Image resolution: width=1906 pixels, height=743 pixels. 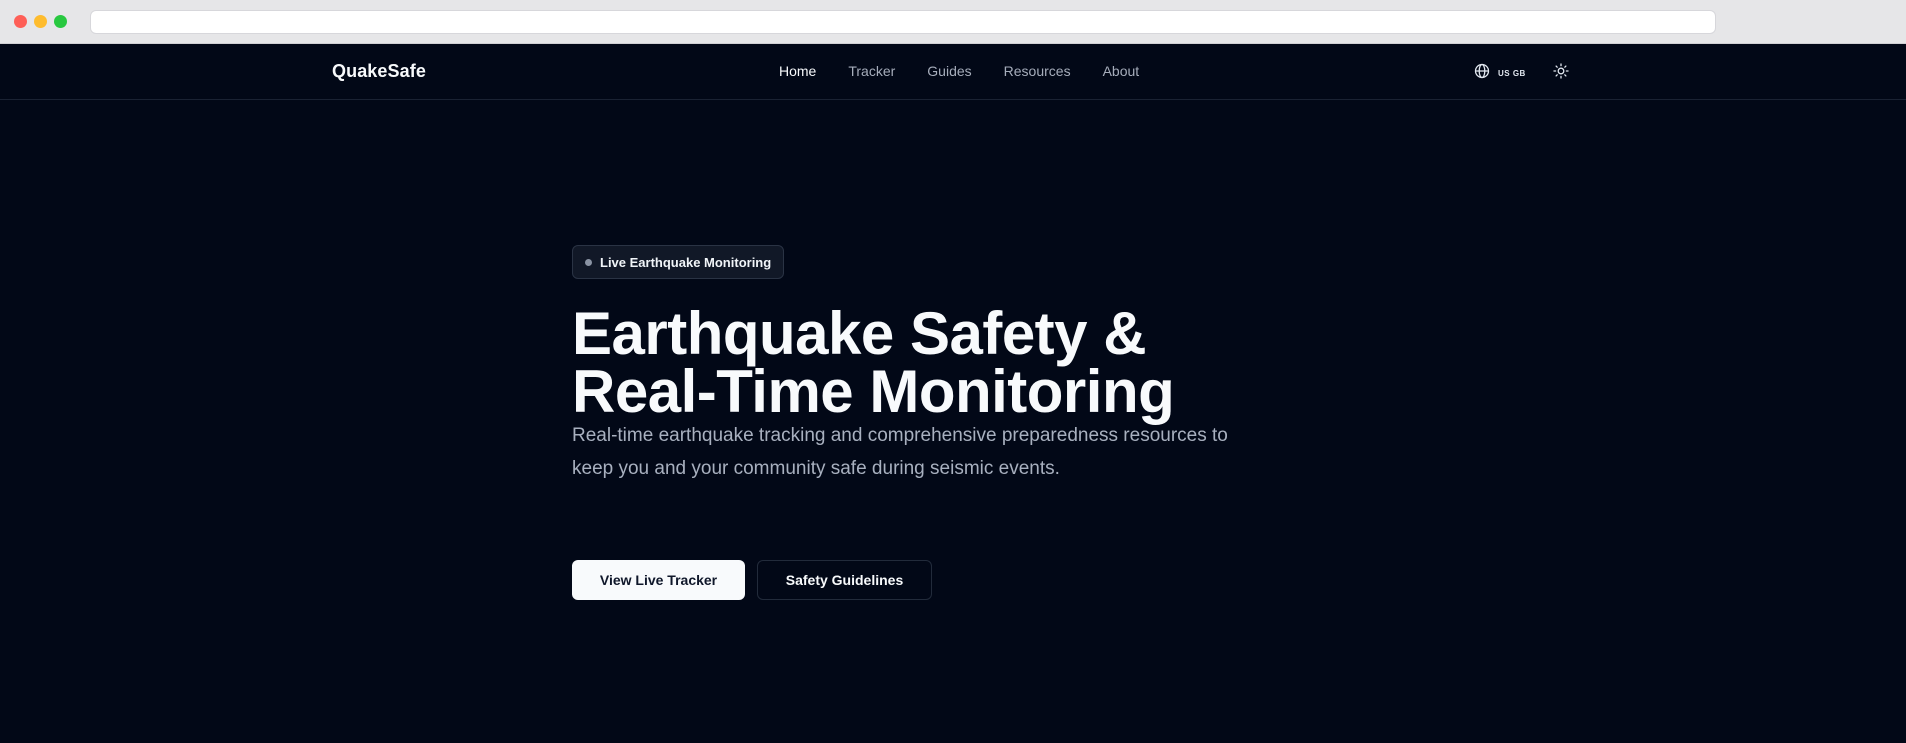 What do you see at coordinates (903, 22) in the screenshot?
I see `address-bar` at bounding box center [903, 22].